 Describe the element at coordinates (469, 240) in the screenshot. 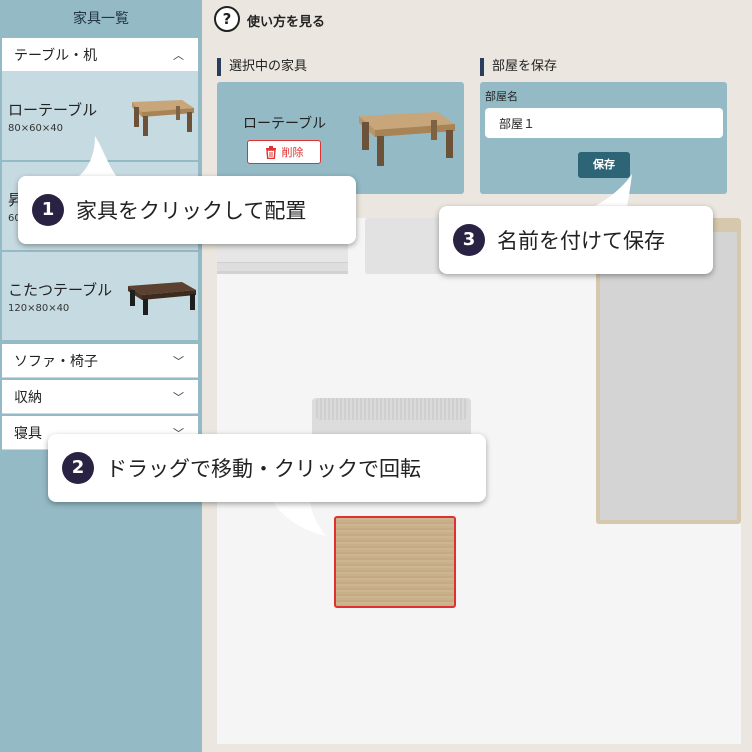

I see `step-number-badge: 3` at that location.